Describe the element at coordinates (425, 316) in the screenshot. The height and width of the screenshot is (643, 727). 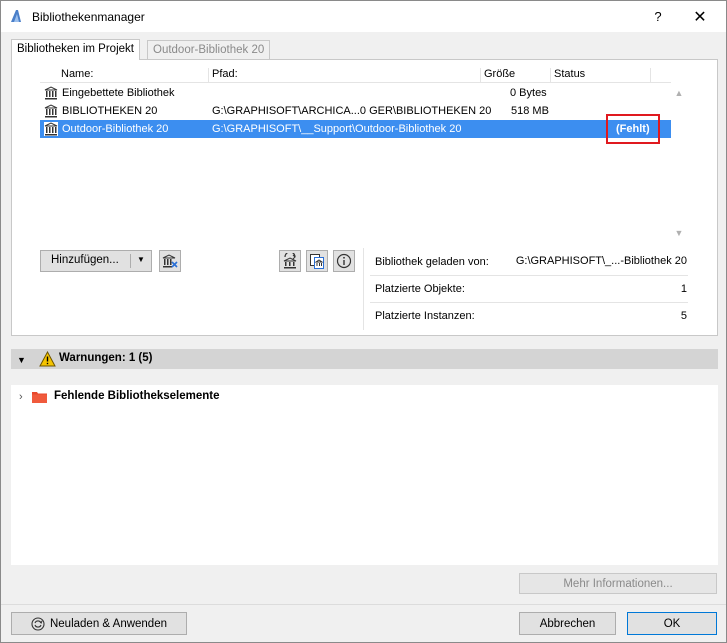
I see `placed-instances-label: Platzierte Instanzen:` at that location.